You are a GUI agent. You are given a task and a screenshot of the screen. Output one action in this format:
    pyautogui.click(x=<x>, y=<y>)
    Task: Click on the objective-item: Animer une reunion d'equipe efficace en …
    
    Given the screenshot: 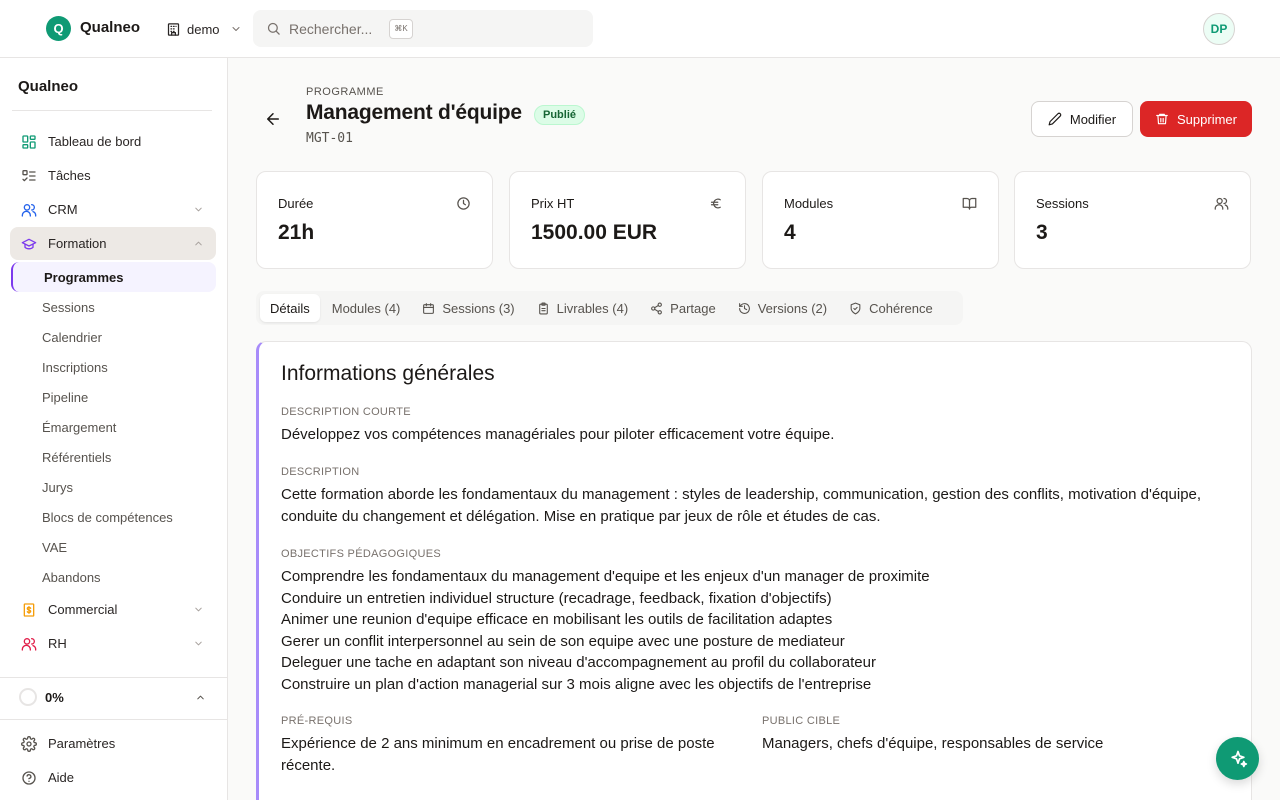 What is the action you would take?
    pyautogui.click(x=557, y=619)
    